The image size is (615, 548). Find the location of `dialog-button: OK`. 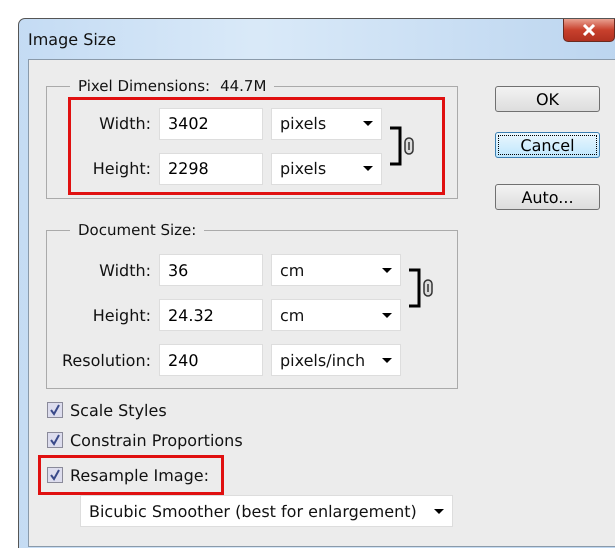

dialog-button: OK is located at coordinates (547, 99).